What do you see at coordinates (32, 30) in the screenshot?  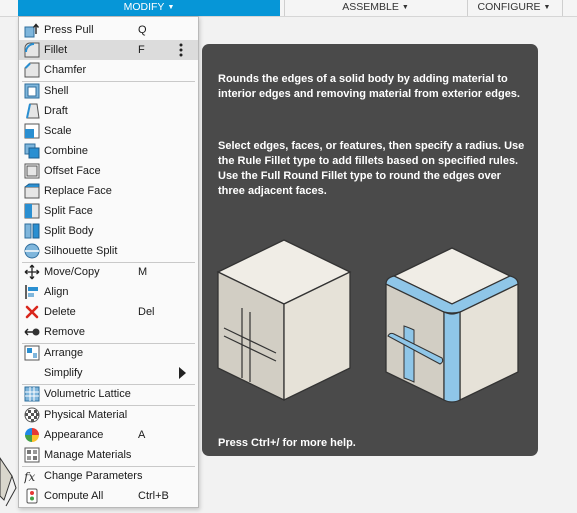 I see `press-pull-icon` at bounding box center [32, 30].